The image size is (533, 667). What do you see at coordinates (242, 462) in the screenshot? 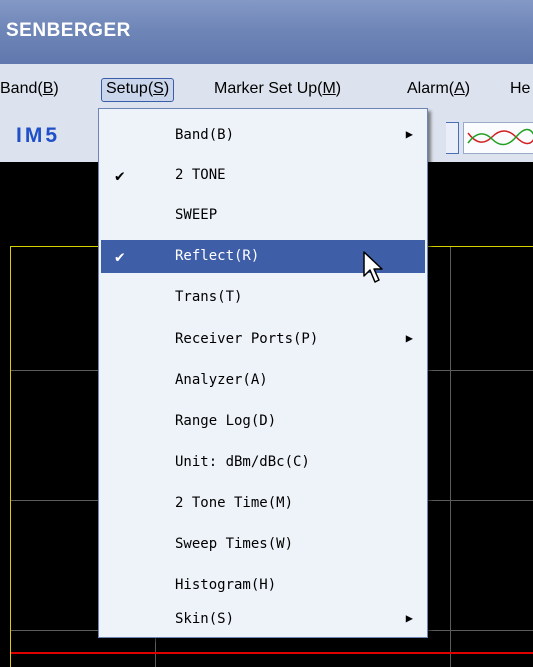
I see `menu-item-label: Unit: dBm/dBc(C)` at bounding box center [242, 462].